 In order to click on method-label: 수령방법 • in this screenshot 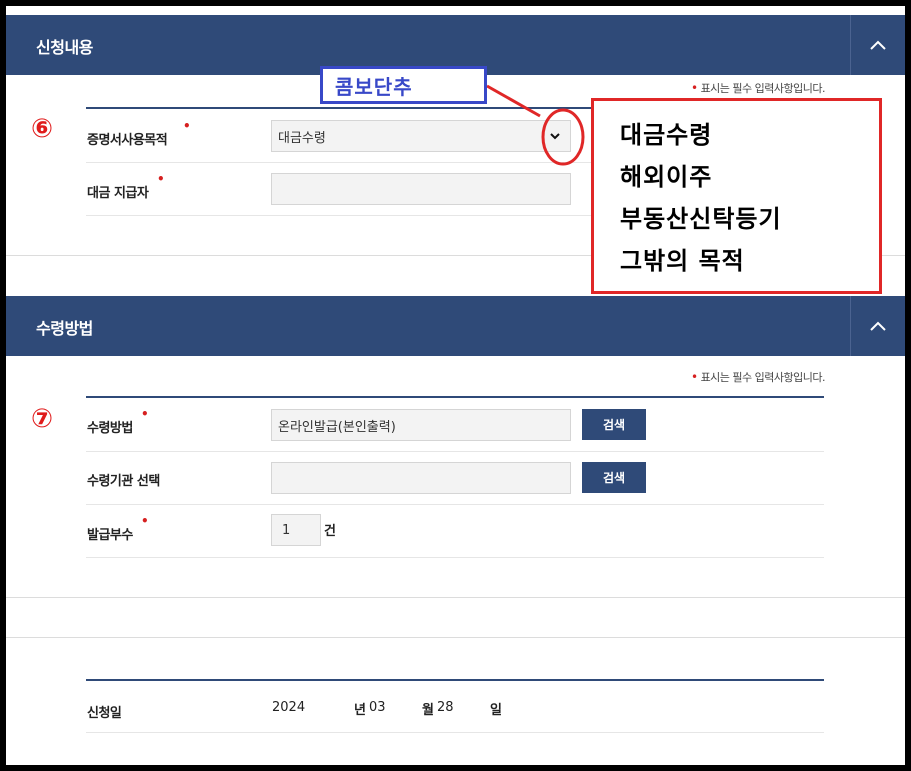, I will do `click(118, 421)`.